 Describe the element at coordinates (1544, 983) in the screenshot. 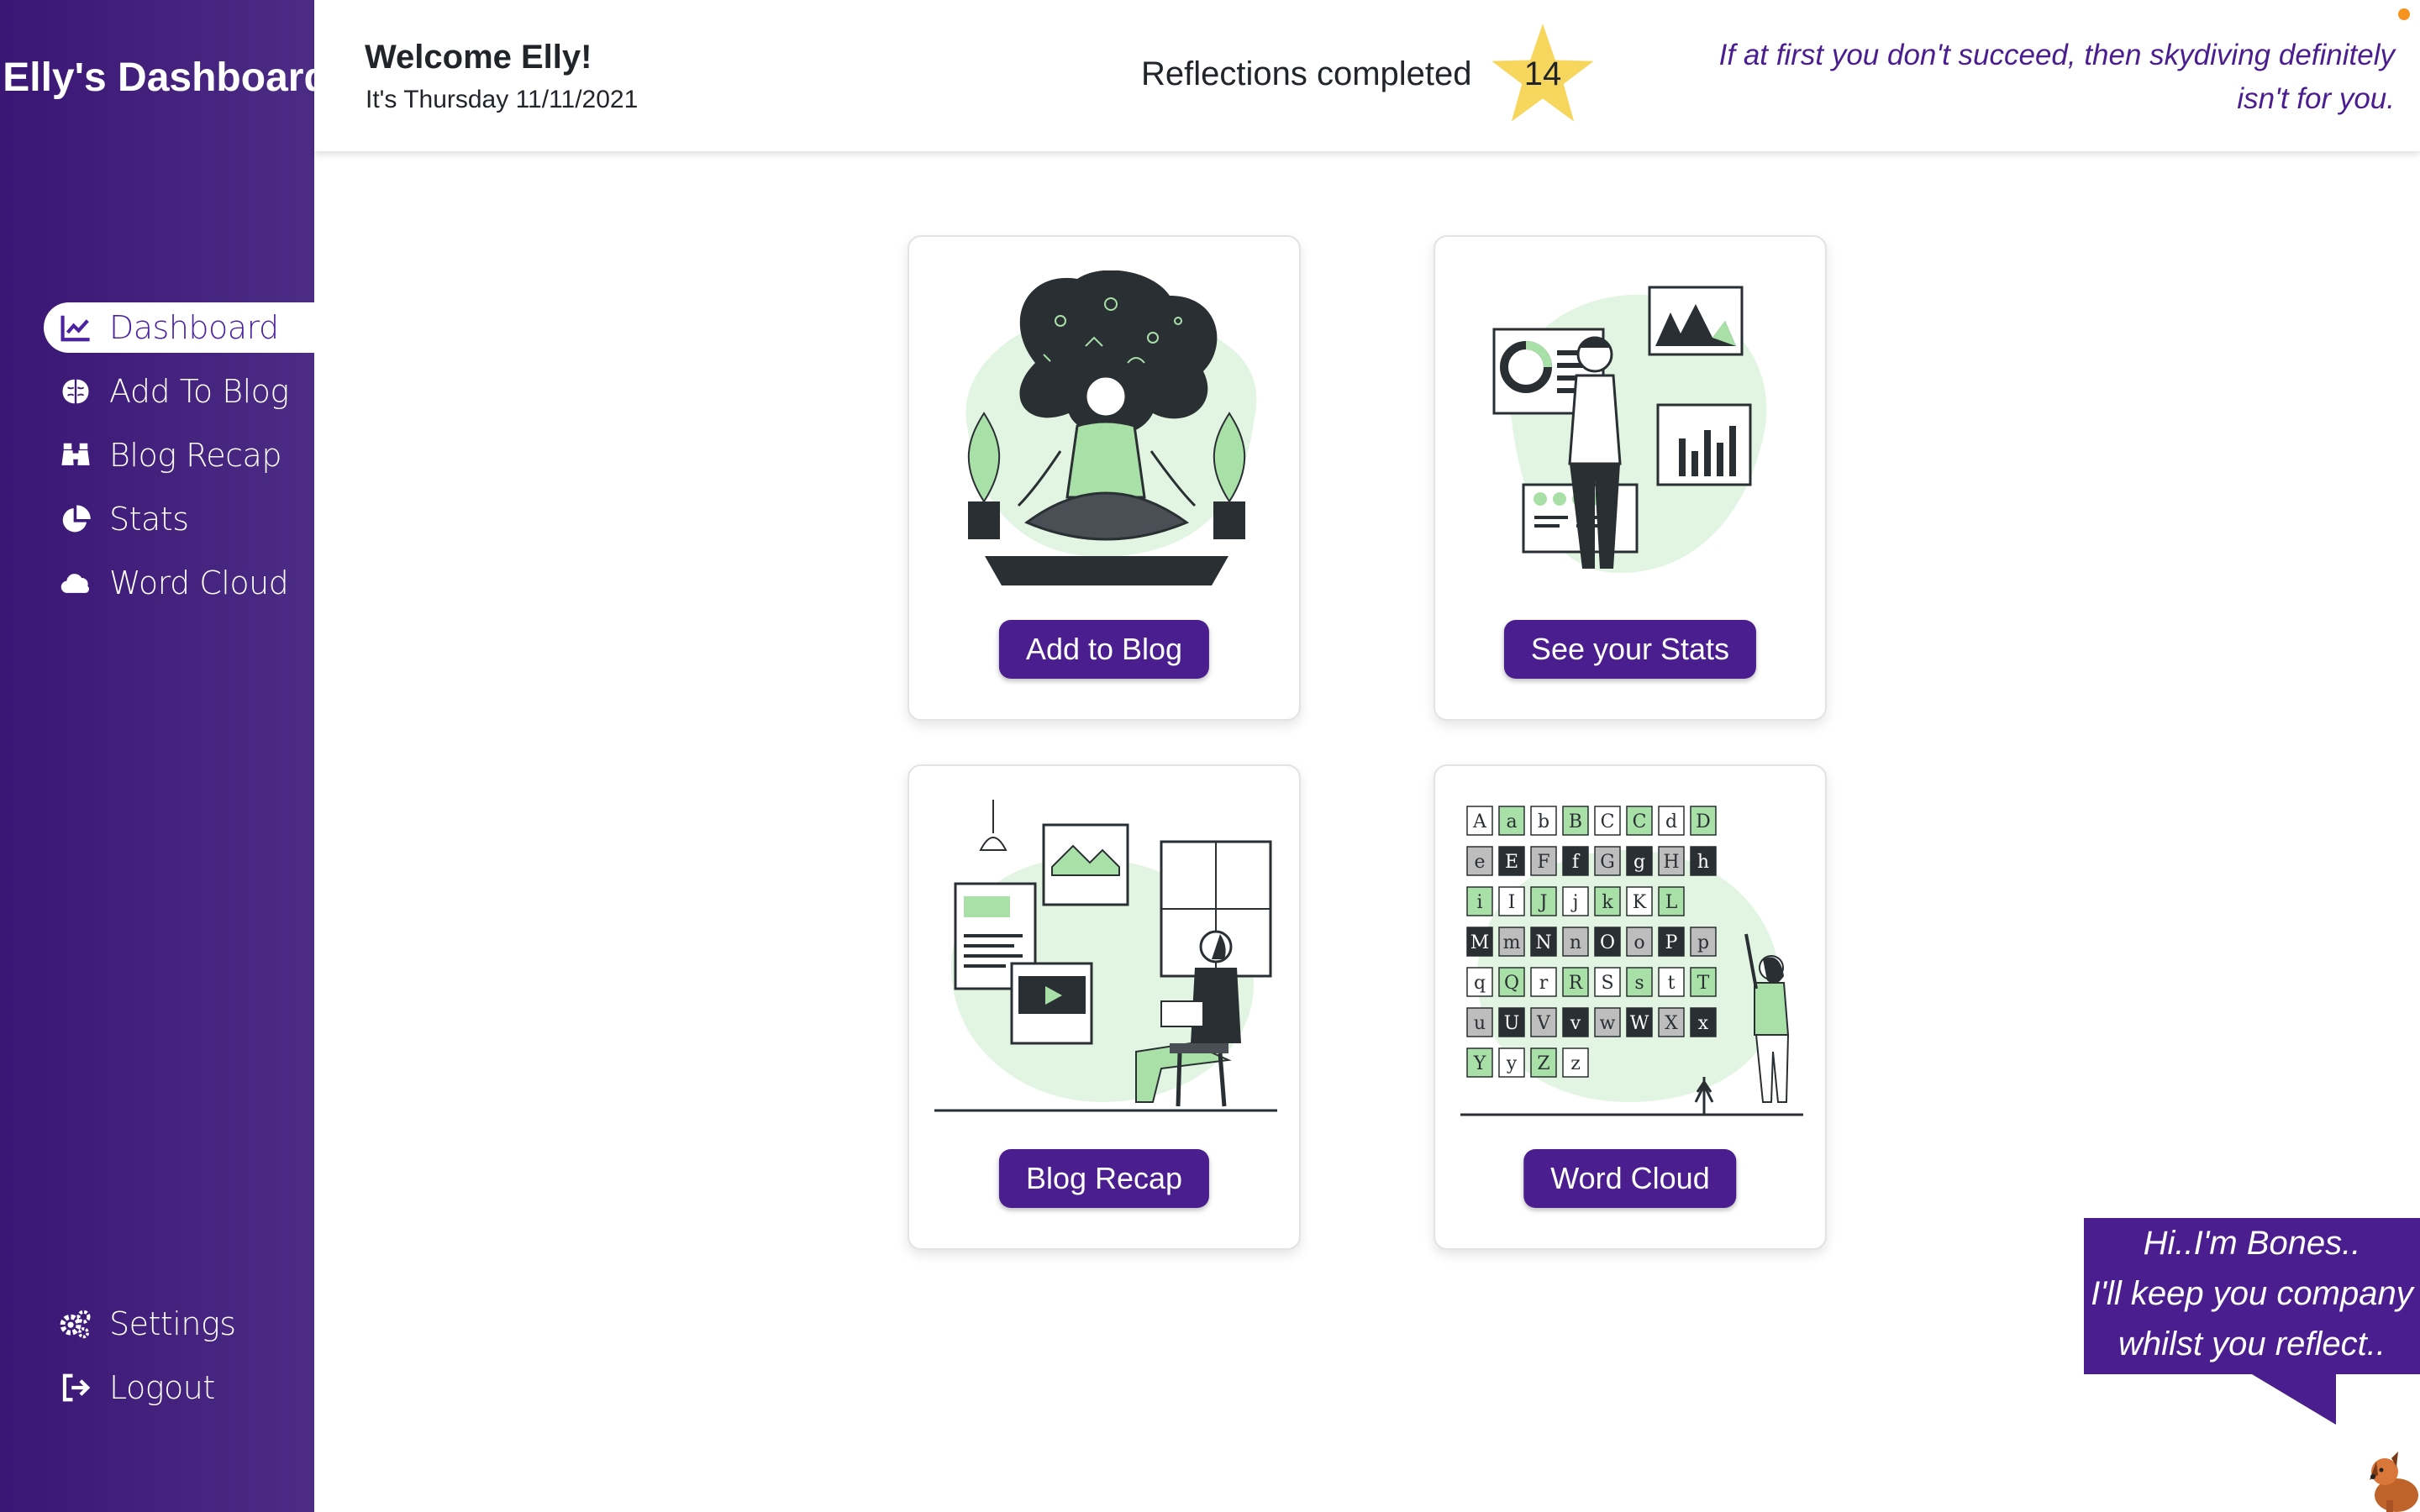

I see `letter-tile-glyph: r` at that location.